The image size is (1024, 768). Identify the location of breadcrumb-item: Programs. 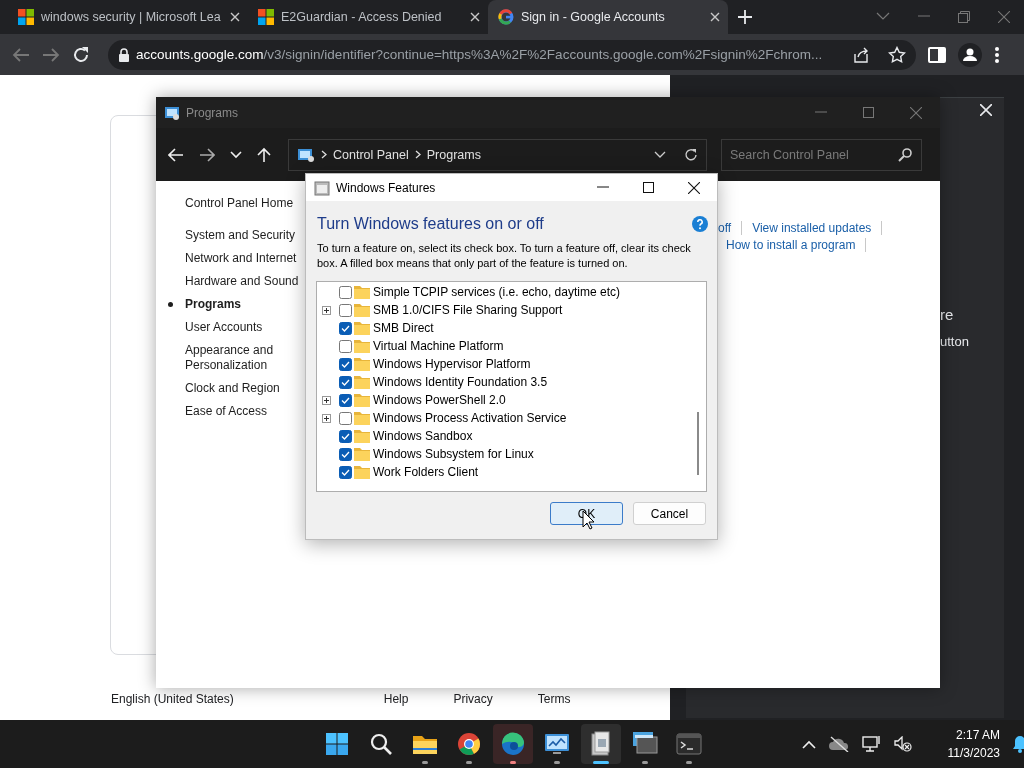
(453, 154).